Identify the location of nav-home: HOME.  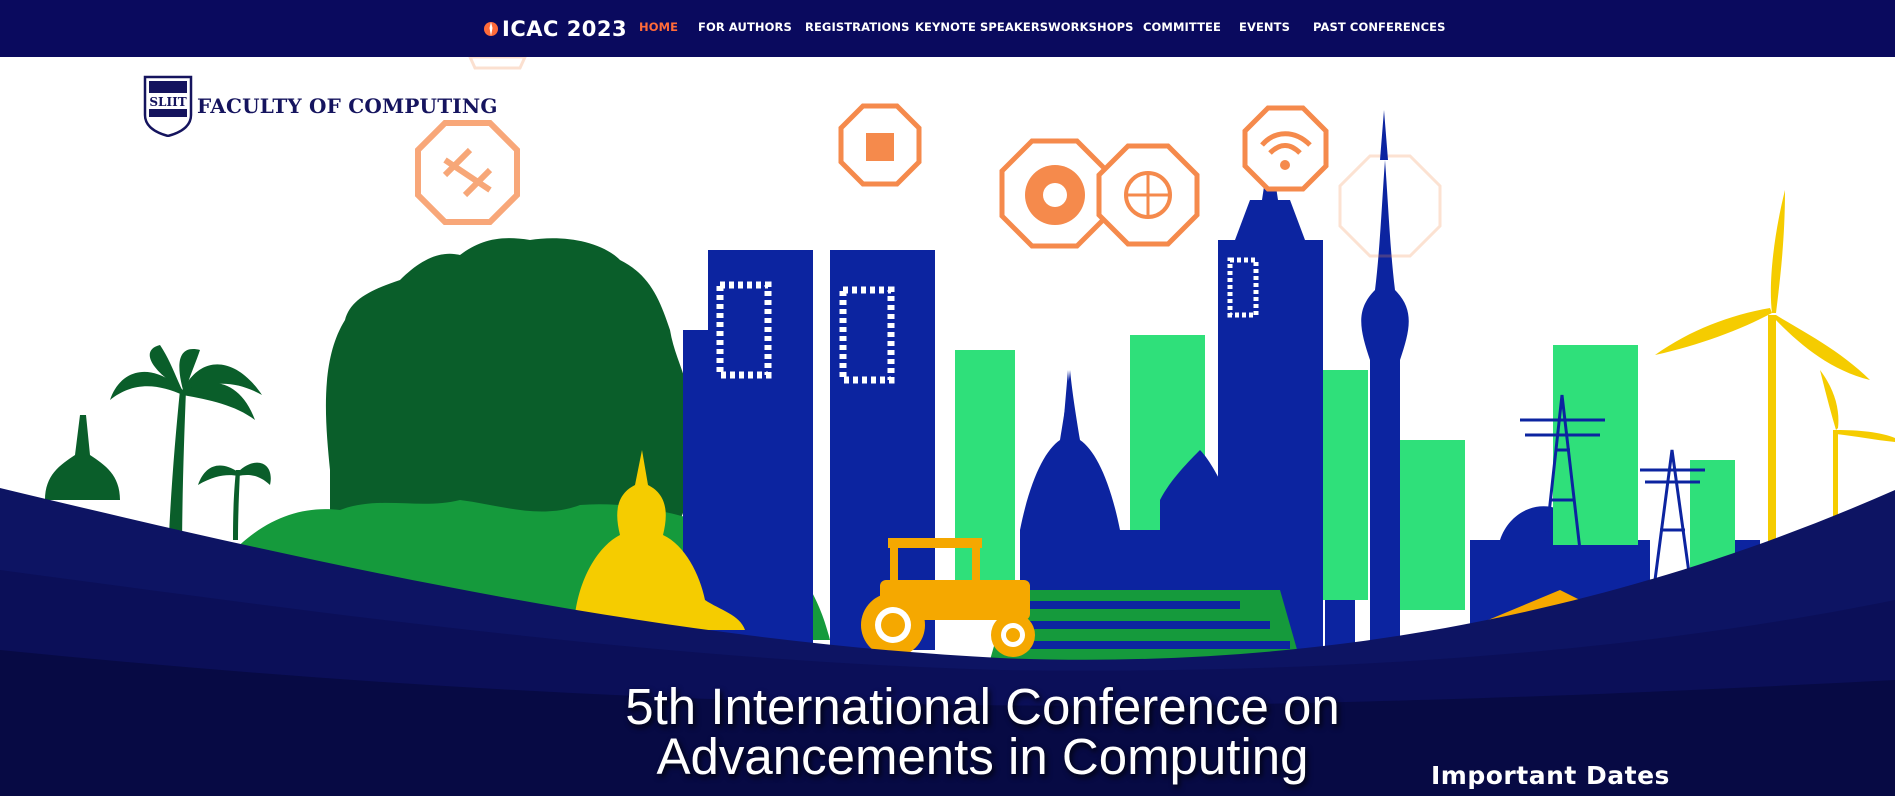
(658, 27).